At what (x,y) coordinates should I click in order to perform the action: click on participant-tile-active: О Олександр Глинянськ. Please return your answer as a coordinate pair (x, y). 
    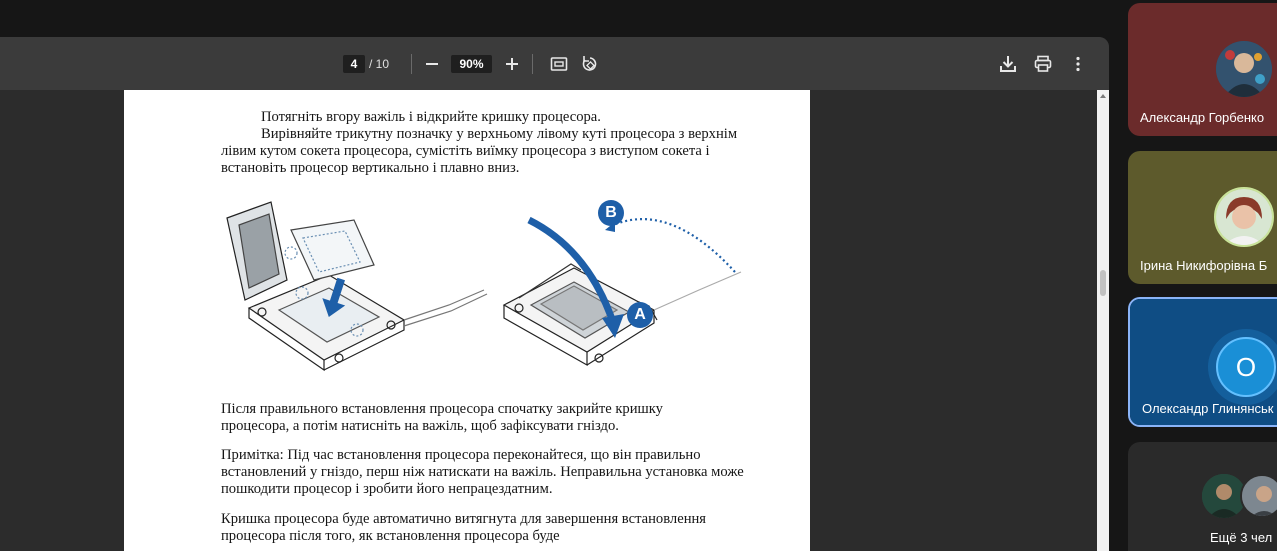
    Looking at the image, I should click on (1202, 362).